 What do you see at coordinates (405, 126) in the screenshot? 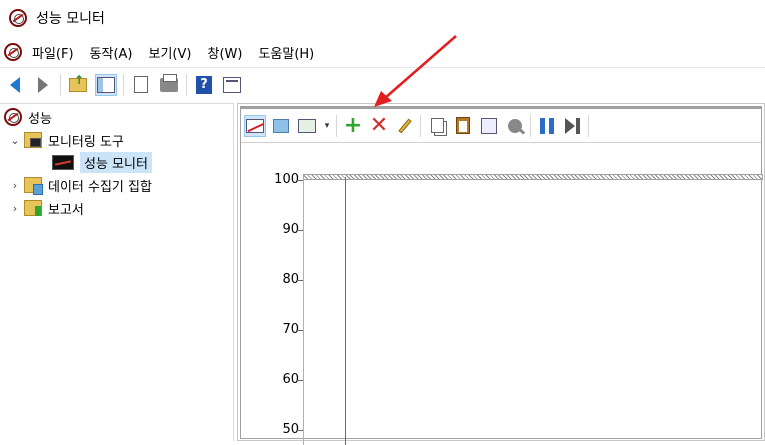
I see `highlight-icon` at bounding box center [405, 126].